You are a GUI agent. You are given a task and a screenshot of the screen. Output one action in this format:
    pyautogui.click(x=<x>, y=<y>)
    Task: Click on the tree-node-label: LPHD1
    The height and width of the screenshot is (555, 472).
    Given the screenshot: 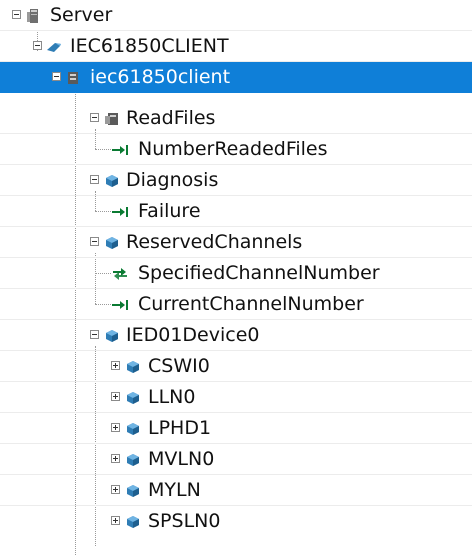 What is the action you would take?
    pyautogui.click(x=180, y=428)
    